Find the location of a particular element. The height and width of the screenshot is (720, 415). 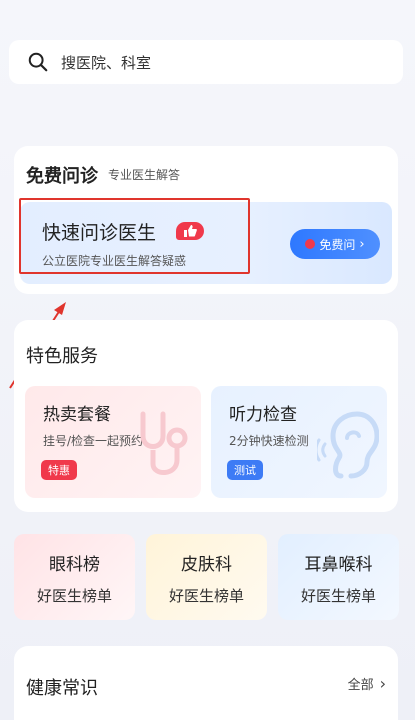

hearing-test-tile: 听力检查 2分钟快速检测 测试 is located at coordinates (299, 442).